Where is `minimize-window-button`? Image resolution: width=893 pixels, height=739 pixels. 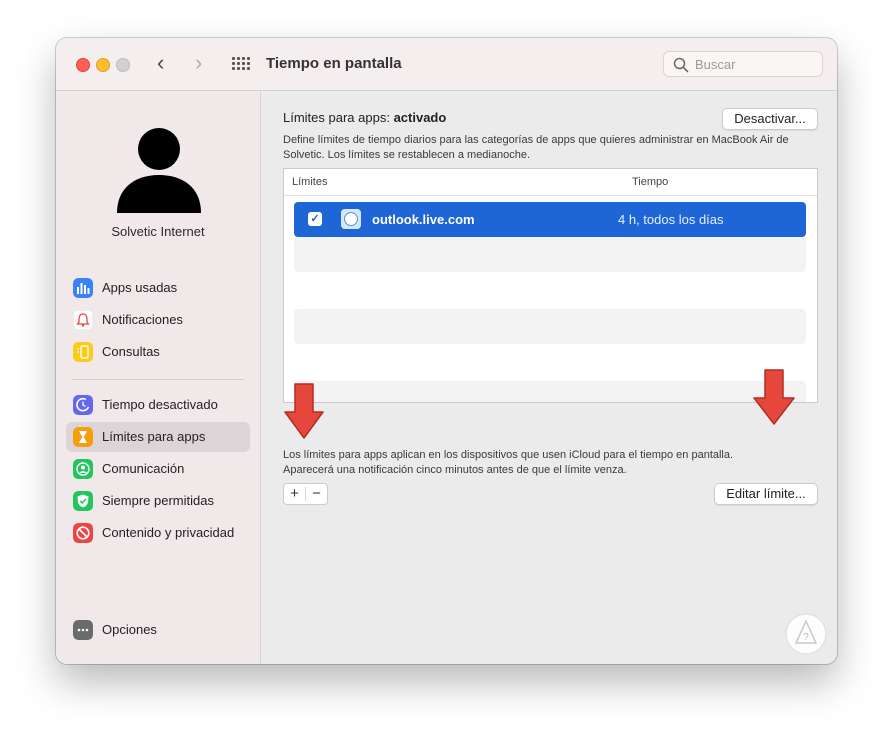
minimize-window-button is located at coordinates (103, 65).